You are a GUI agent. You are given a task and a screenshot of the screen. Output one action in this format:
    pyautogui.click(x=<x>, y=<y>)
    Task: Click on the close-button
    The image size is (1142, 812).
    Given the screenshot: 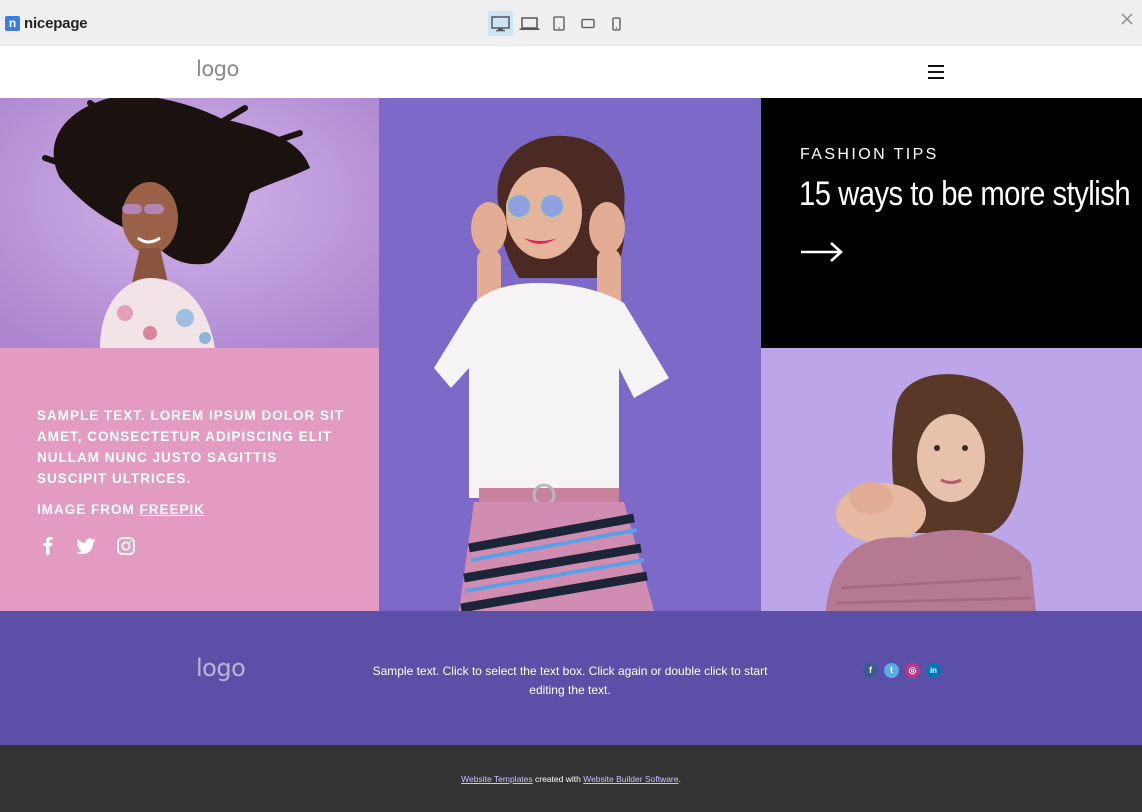 What is the action you would take?
    pyautogui.click(x=1127, y=19)
    